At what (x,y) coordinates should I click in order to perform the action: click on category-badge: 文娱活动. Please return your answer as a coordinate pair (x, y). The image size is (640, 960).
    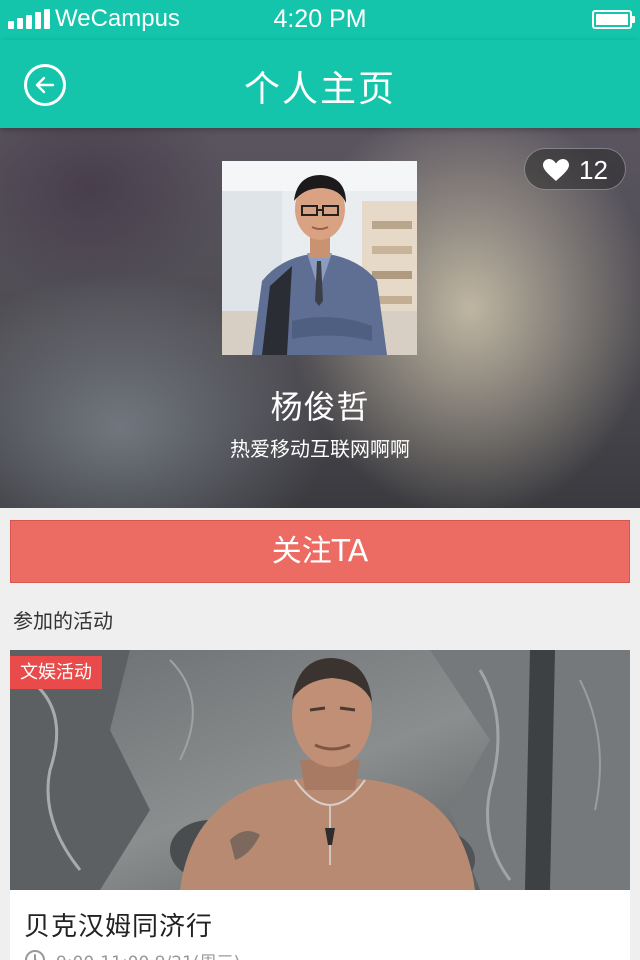
    Looking at the image, I should click on (56, 672).